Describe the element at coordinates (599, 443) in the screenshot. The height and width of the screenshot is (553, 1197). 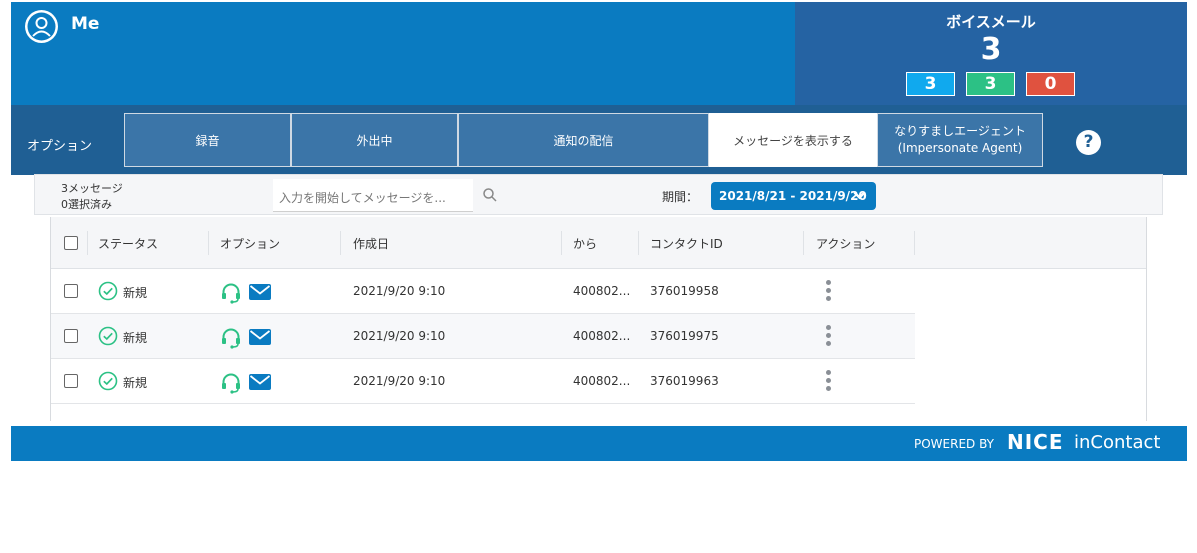
I see `footer: POWERED BY NICE inContact` at that location.